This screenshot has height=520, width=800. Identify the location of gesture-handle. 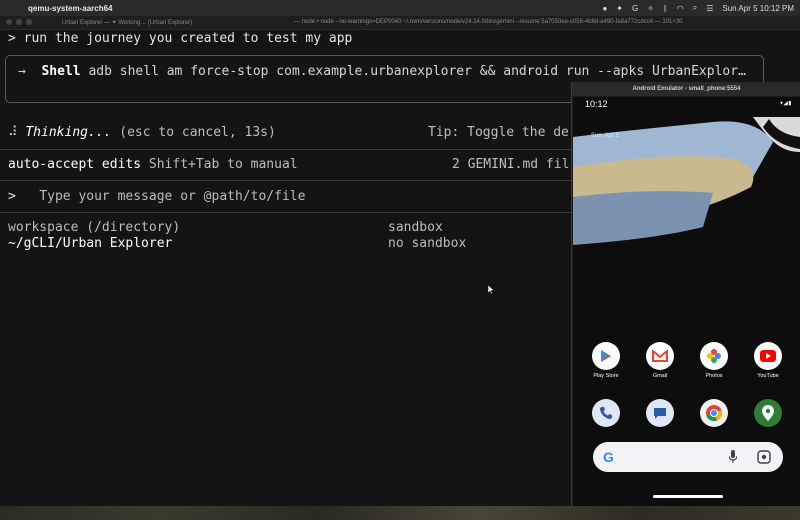
(688, 496).